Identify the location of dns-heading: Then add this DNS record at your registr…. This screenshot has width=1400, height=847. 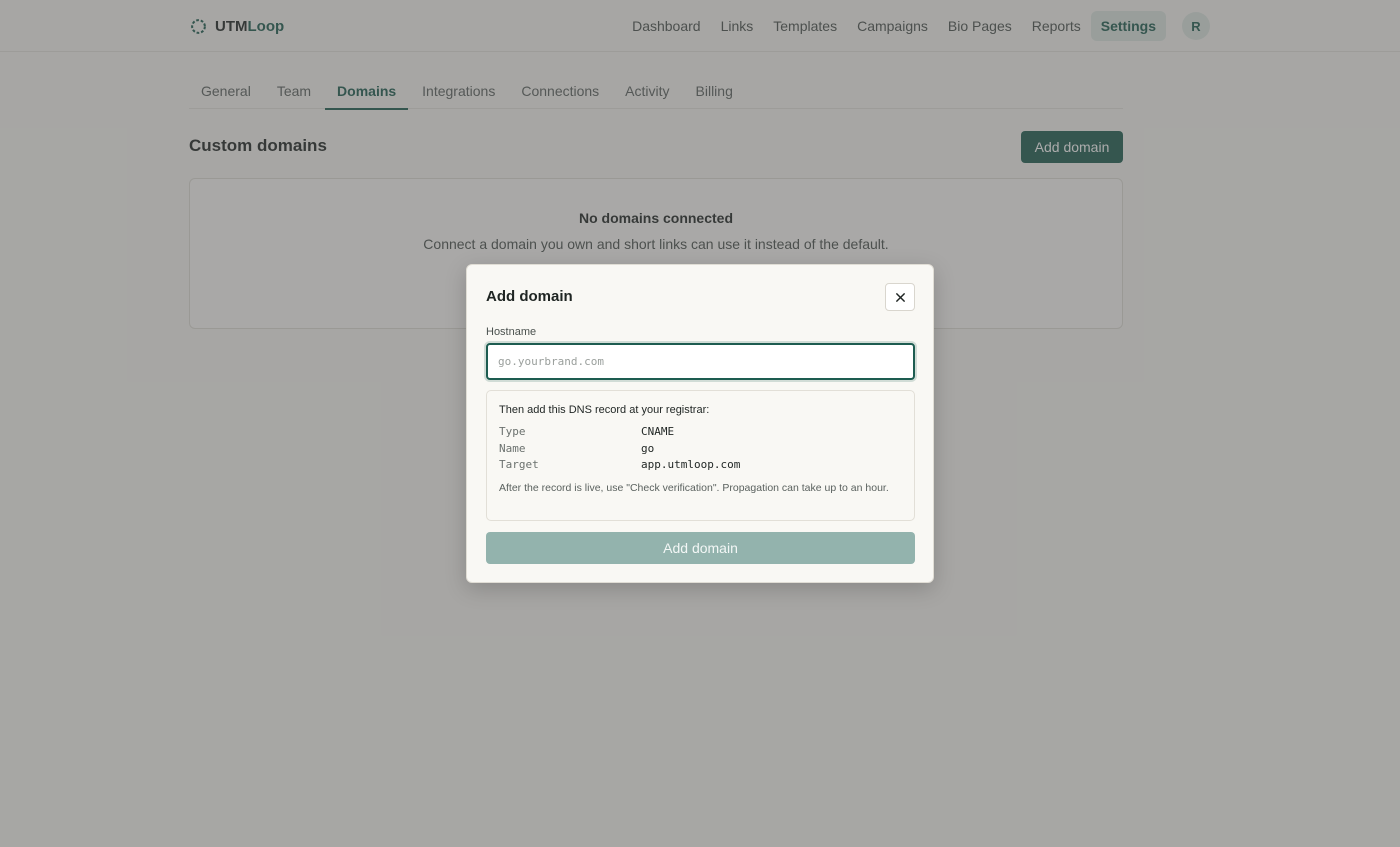
(604, 410).